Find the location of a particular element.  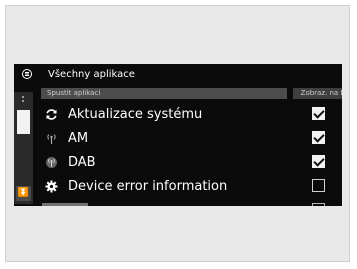

list-item: Aktualizace systému is located at coordinates (190, 114).